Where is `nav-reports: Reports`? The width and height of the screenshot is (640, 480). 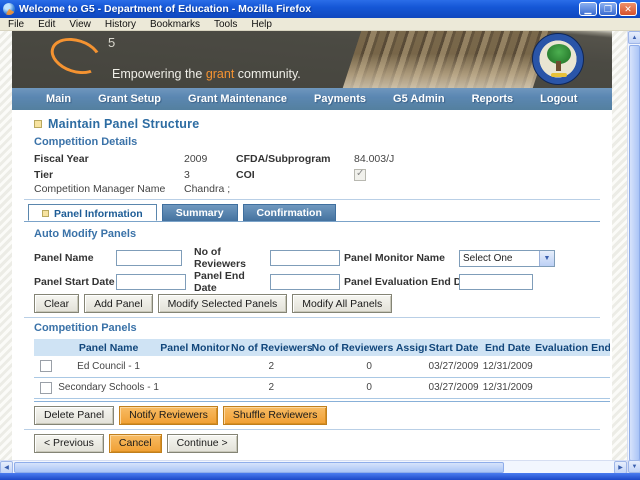
nav-reports: Reports is located at coordinates (493, 99).